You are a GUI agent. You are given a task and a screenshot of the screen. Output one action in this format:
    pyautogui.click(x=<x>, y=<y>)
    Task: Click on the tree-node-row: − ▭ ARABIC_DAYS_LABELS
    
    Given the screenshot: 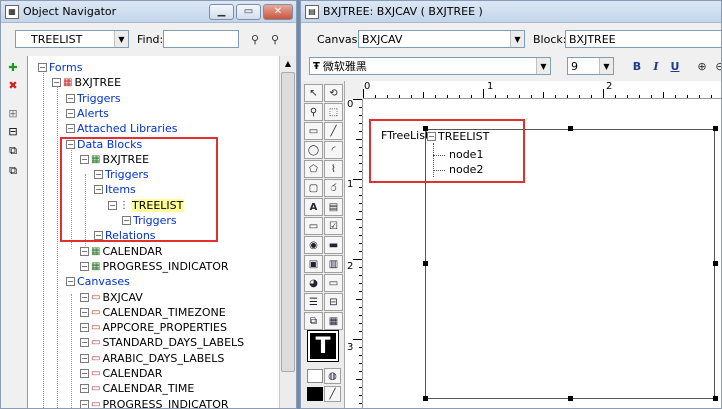 What is the action you would take?
    pyautogui.click(x=152, y=358)
    